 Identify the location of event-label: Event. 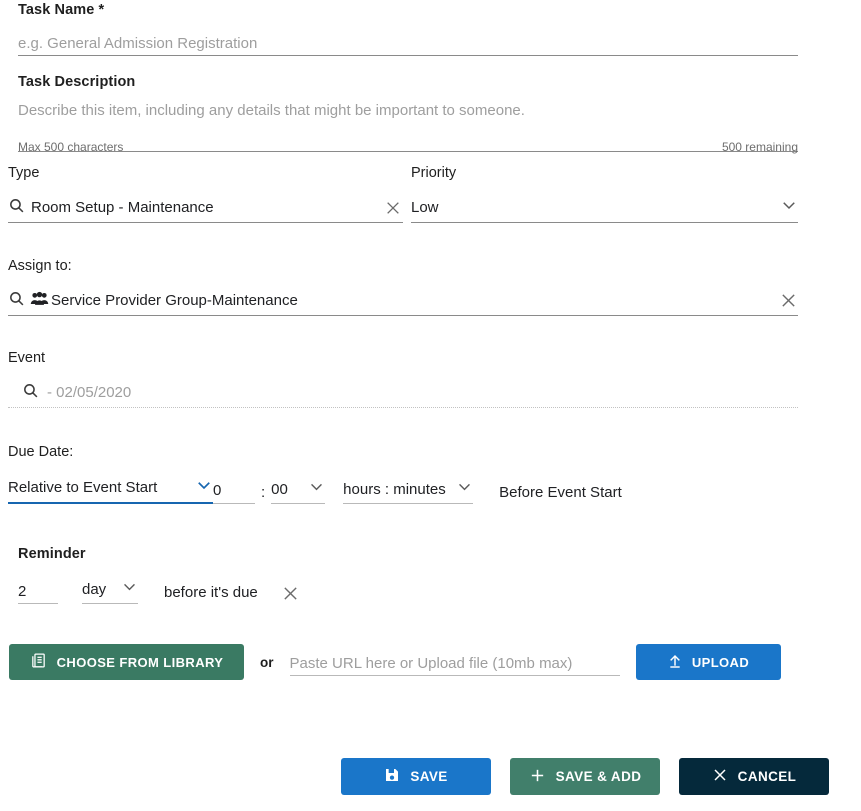
(27, 358).